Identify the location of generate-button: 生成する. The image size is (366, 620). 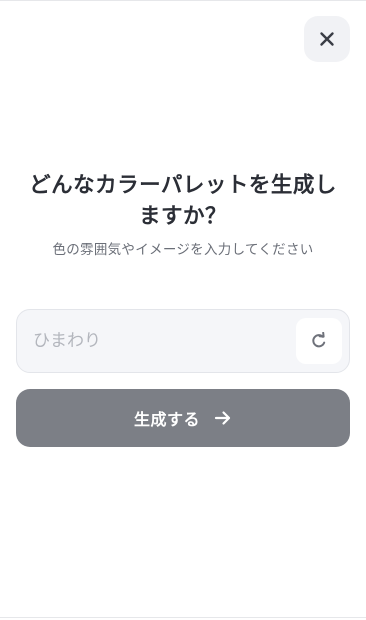
(183, 418).